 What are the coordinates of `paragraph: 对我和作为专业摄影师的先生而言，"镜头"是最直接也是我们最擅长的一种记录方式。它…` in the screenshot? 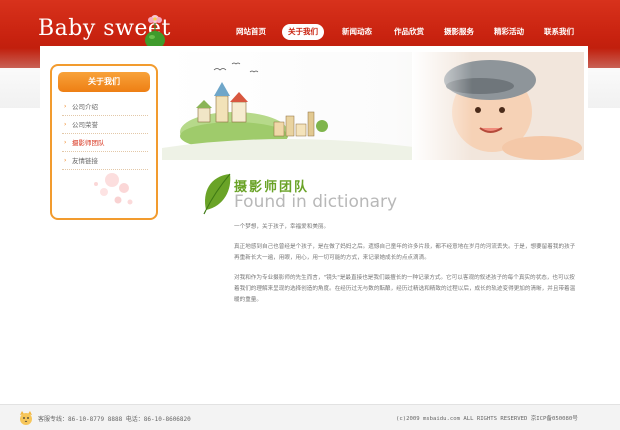 It's located at (405, 289).